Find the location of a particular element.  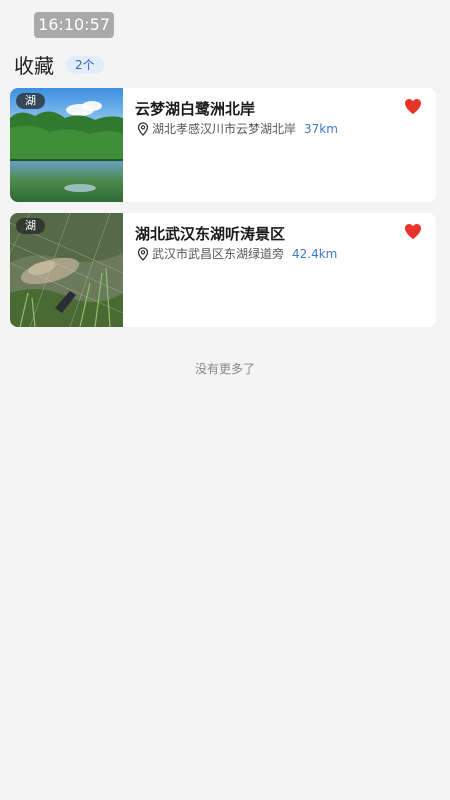

place-meta: 武汉市武昌区东湖绿道旁 42.4km is located at coordinates (237, 253).